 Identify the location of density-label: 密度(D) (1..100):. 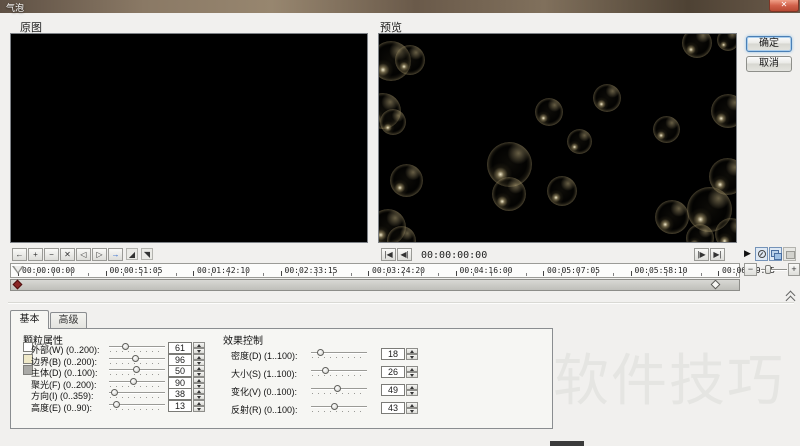
(264, 356).